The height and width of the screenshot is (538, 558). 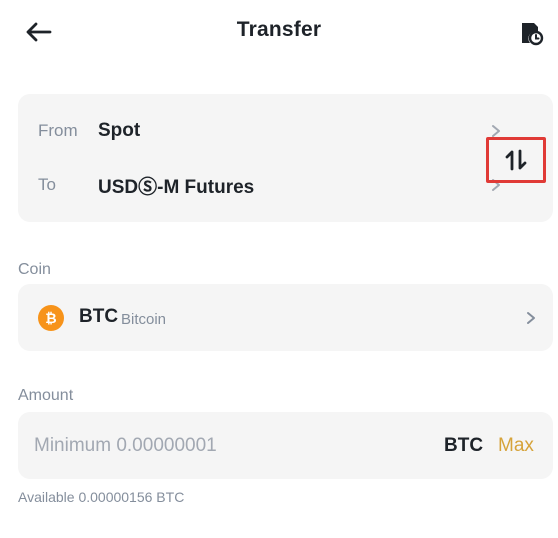 I want to click on swap-vertical-icon, so click(x=516, y=160).